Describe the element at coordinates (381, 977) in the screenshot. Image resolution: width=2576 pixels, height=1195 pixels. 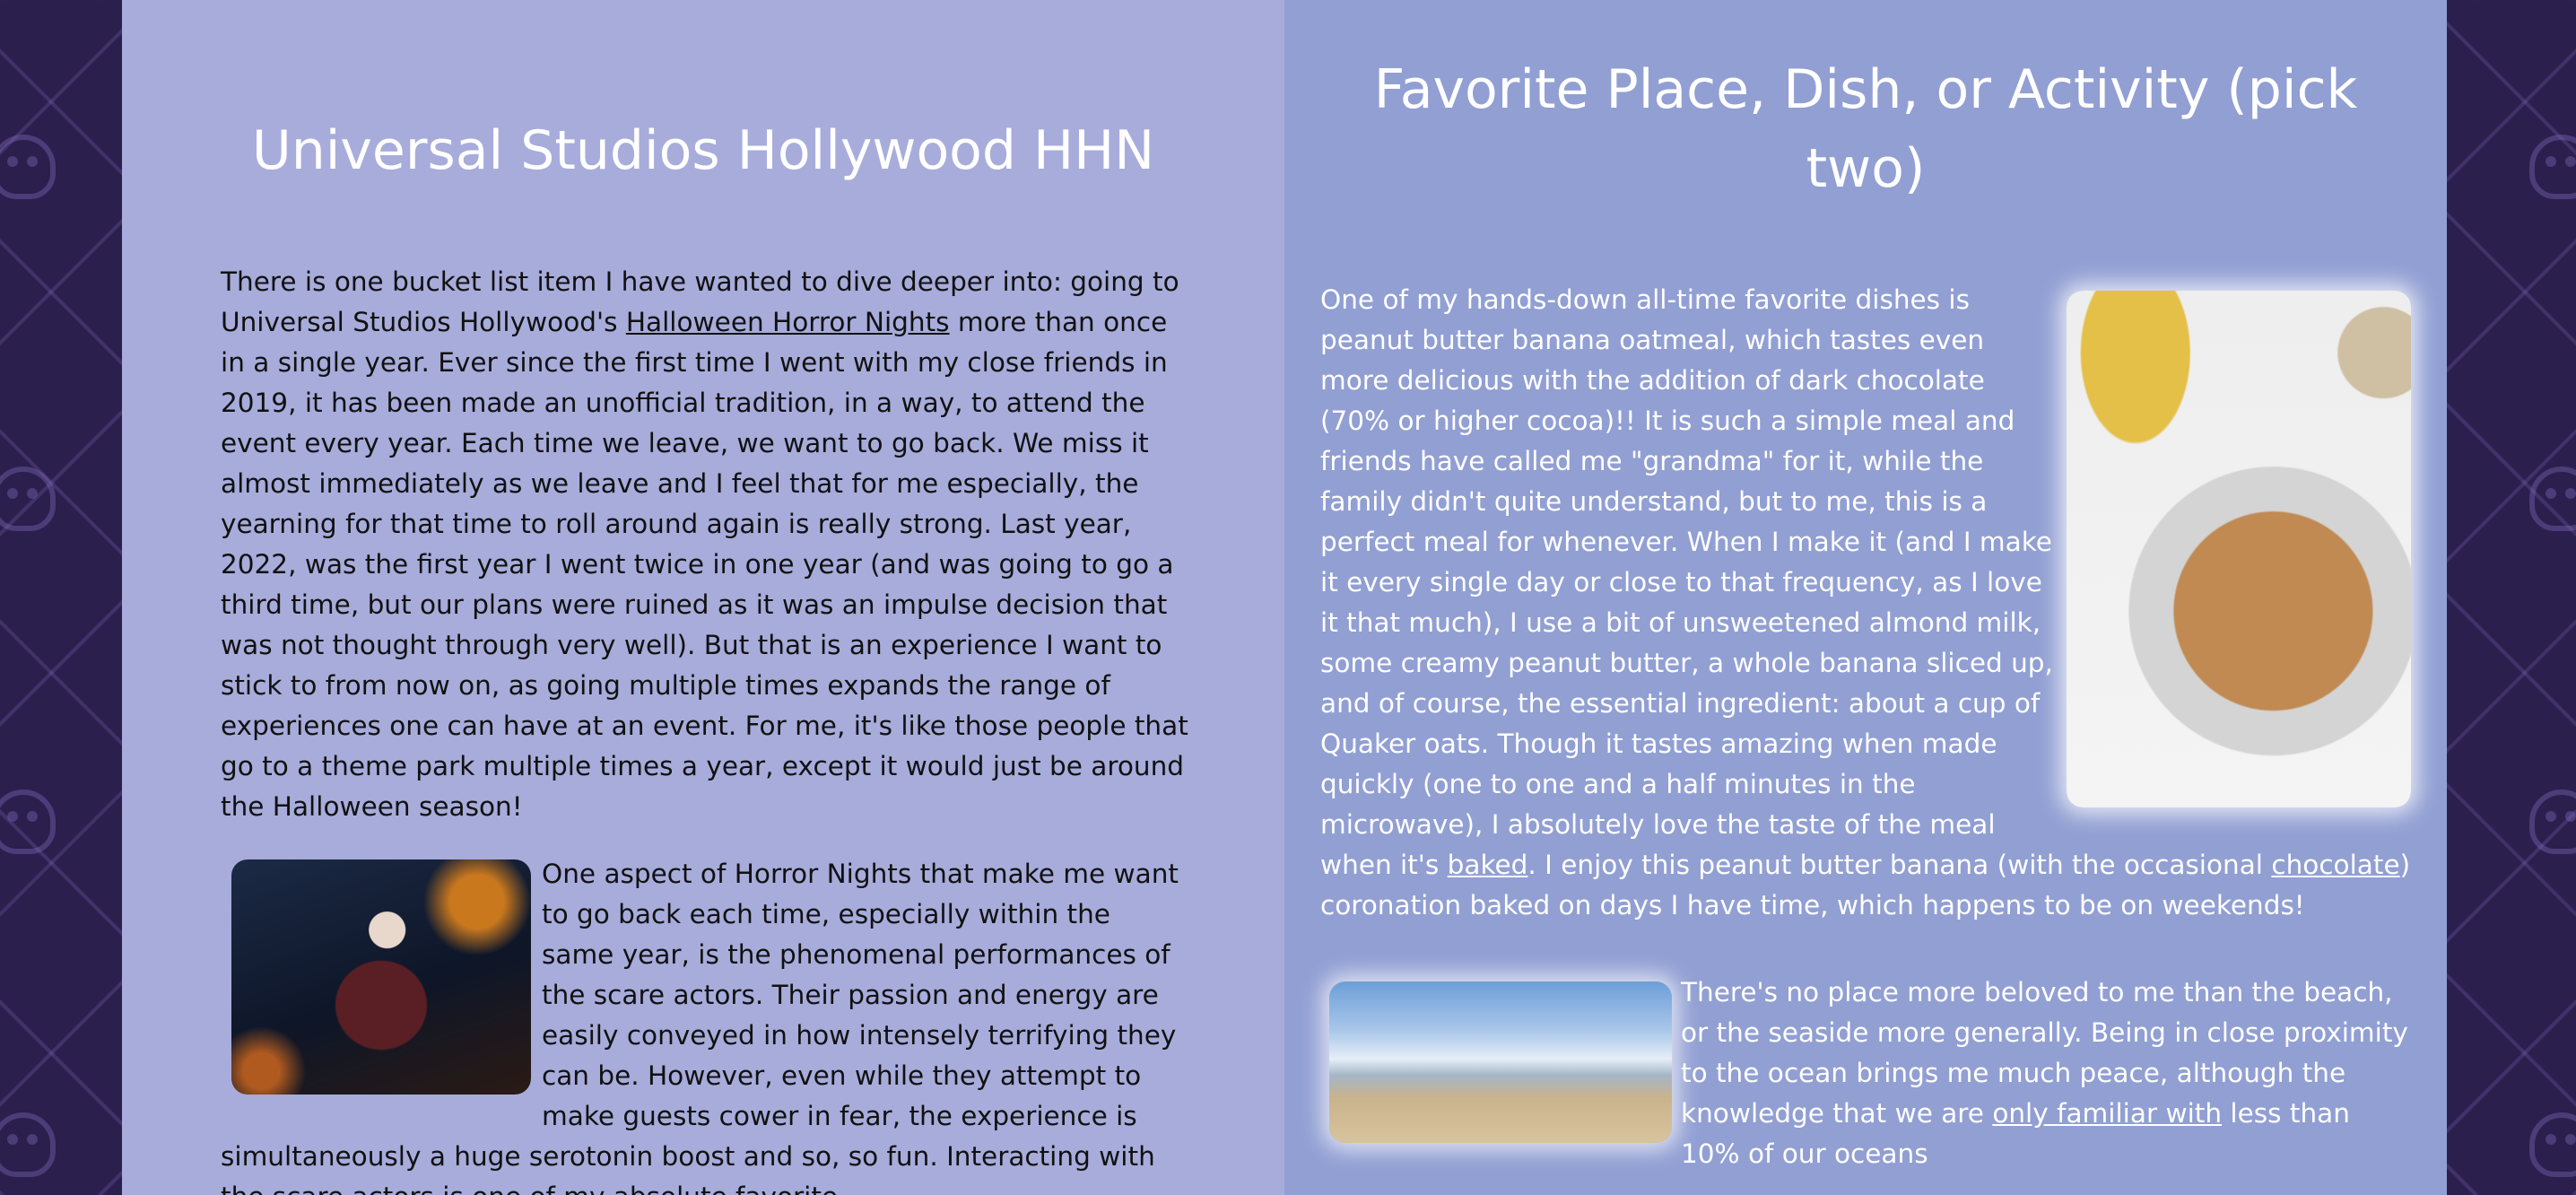
I see `scare-actor-photo` at that location.